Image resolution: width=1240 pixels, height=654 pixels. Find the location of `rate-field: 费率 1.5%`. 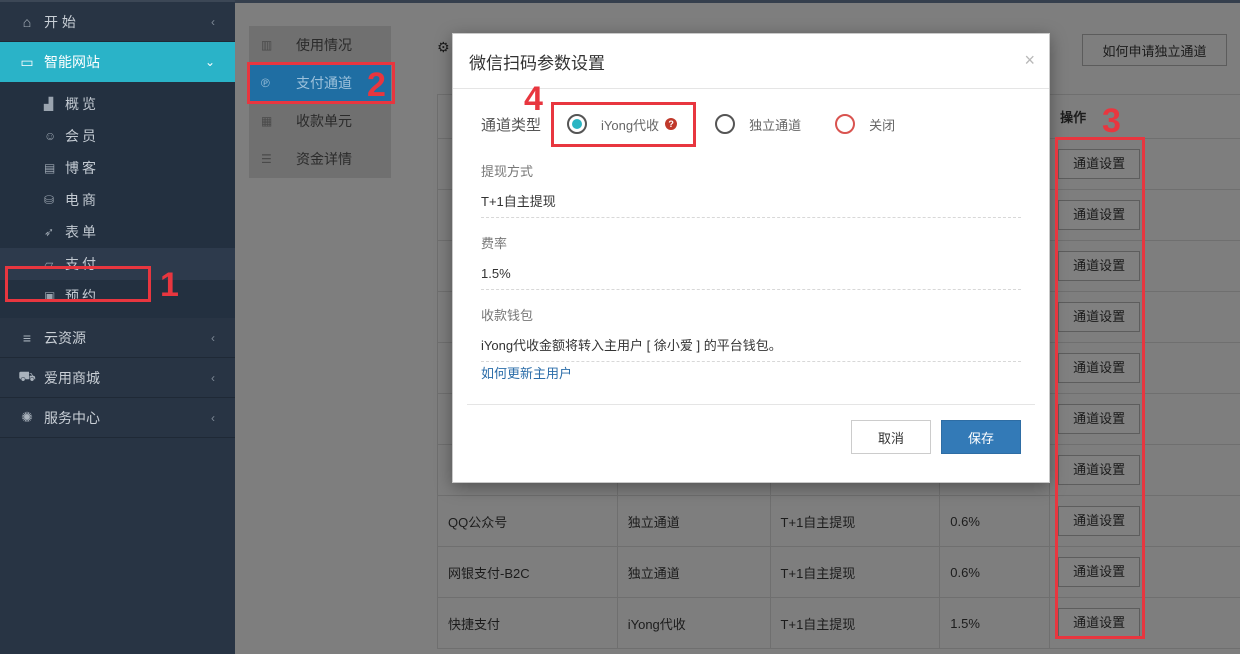

rate-field: 费率 1.5% is located at coordinates (752, 260).